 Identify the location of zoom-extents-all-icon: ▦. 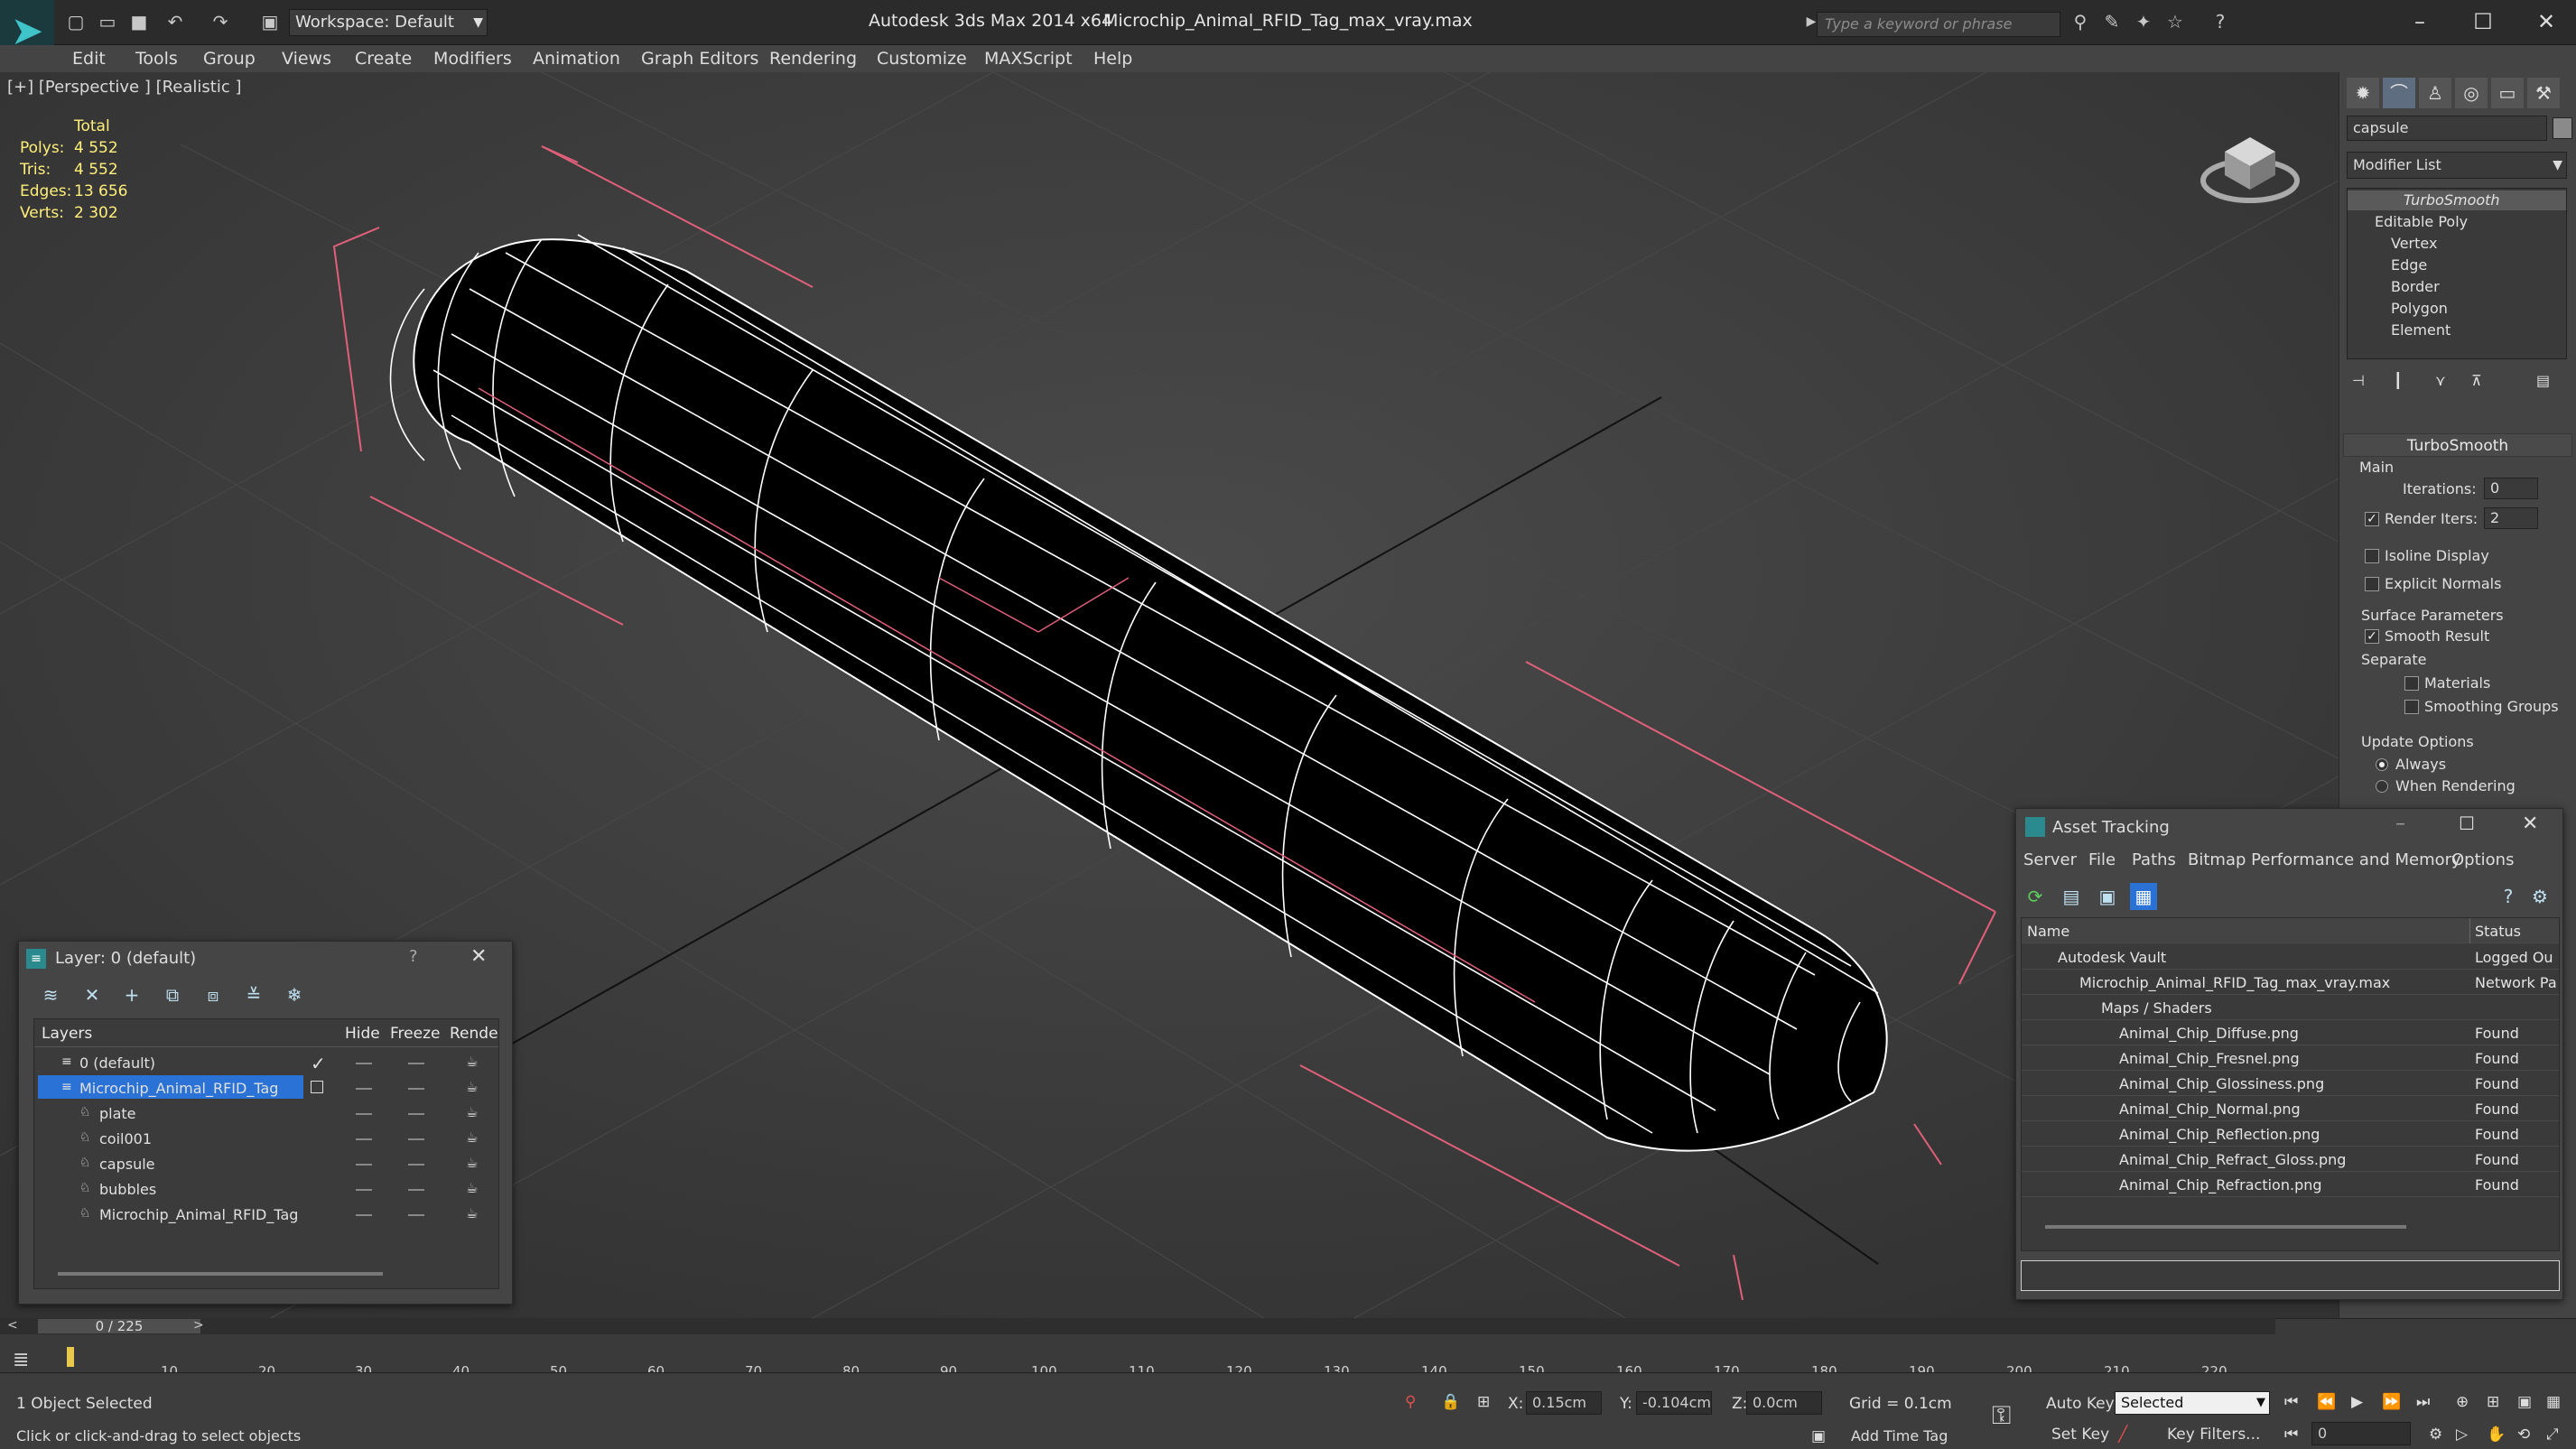
(2553, 1402).